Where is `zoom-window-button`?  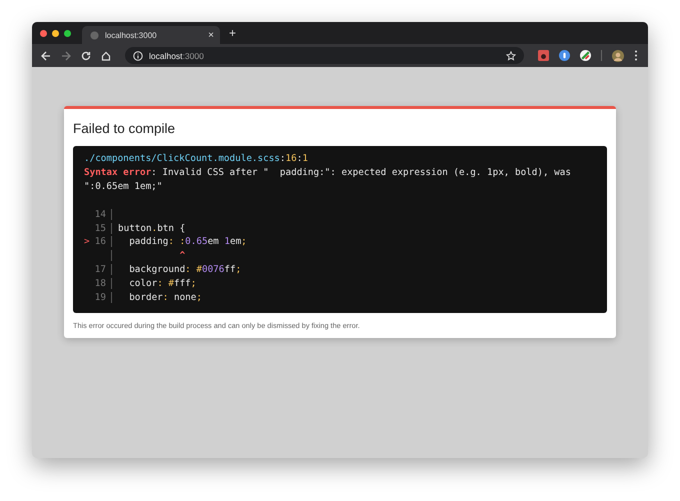 zoom-window-button is located at coordinates (67, 33).